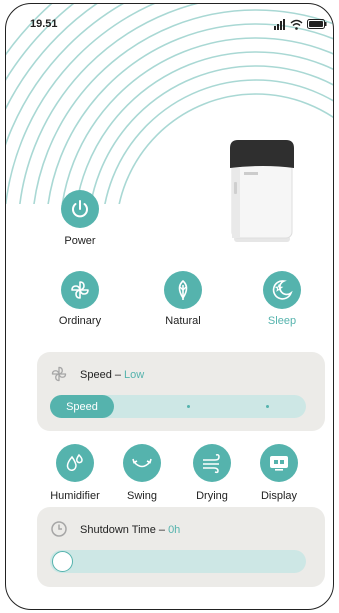 The image size is (339, 613). I want to click on swing-label: Swing, so click(142, 496).